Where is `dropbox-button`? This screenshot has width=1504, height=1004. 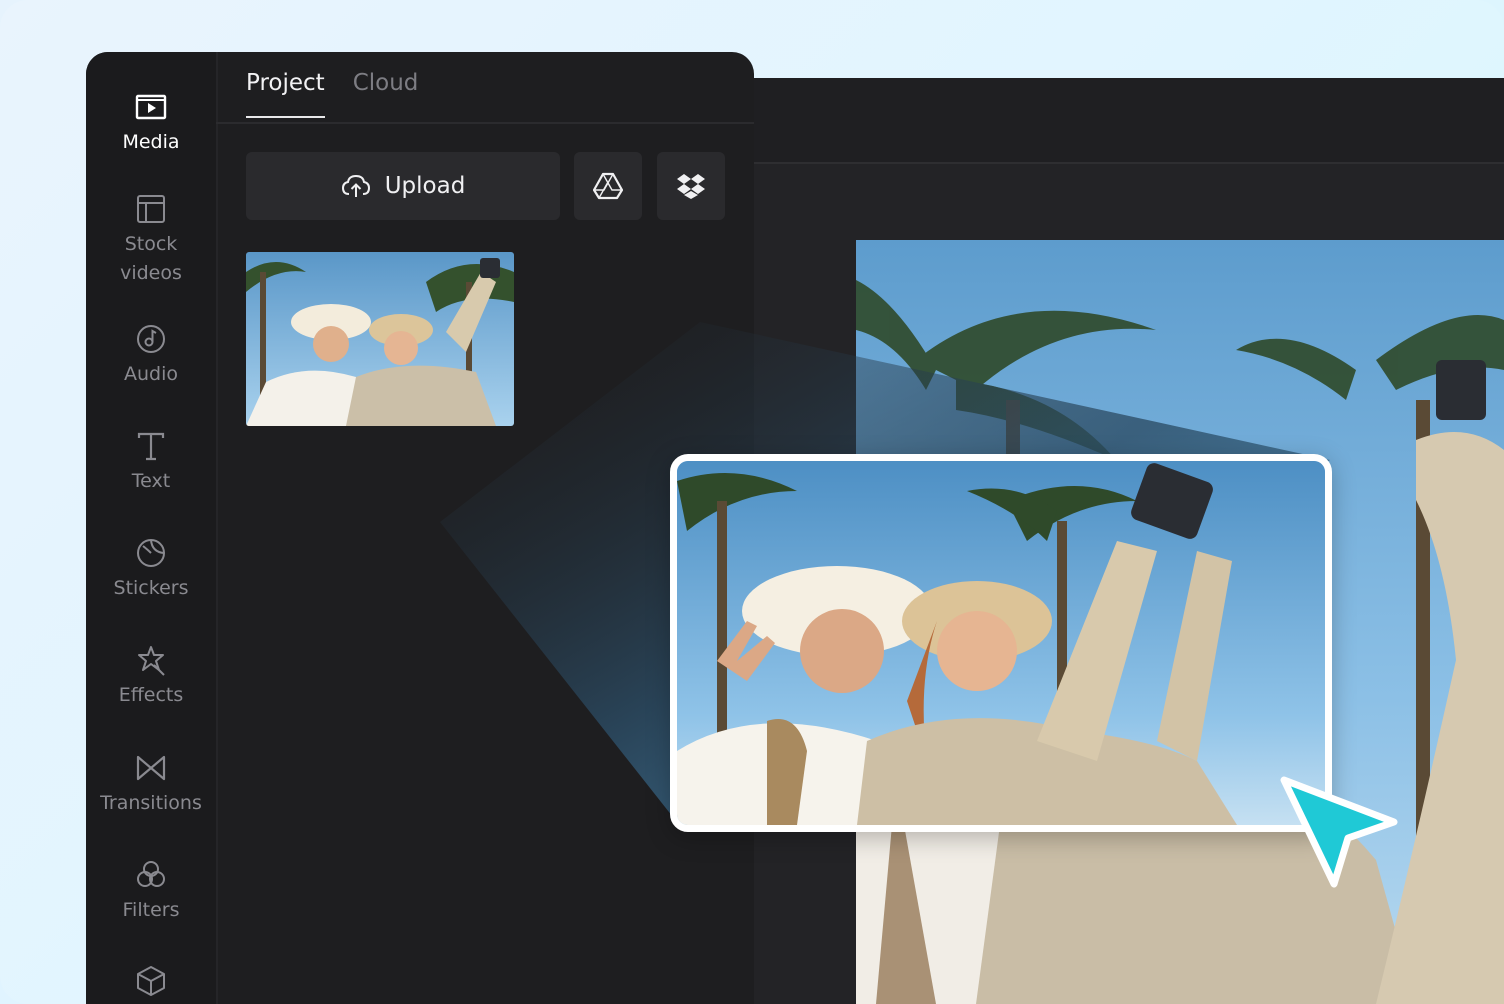
dropbox-button is located at coordinates (691, 186).